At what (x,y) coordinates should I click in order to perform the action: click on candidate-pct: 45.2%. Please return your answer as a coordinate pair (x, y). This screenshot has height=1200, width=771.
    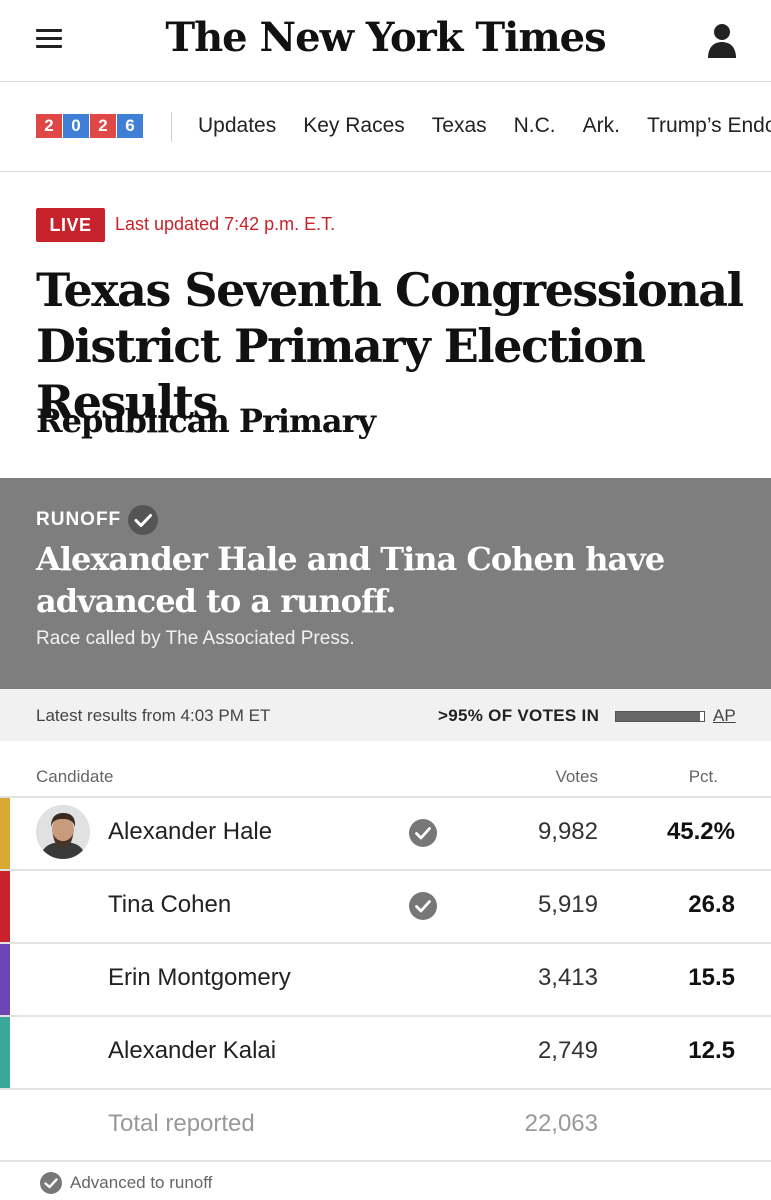
    Looking at the image, I should click on (700, 831).